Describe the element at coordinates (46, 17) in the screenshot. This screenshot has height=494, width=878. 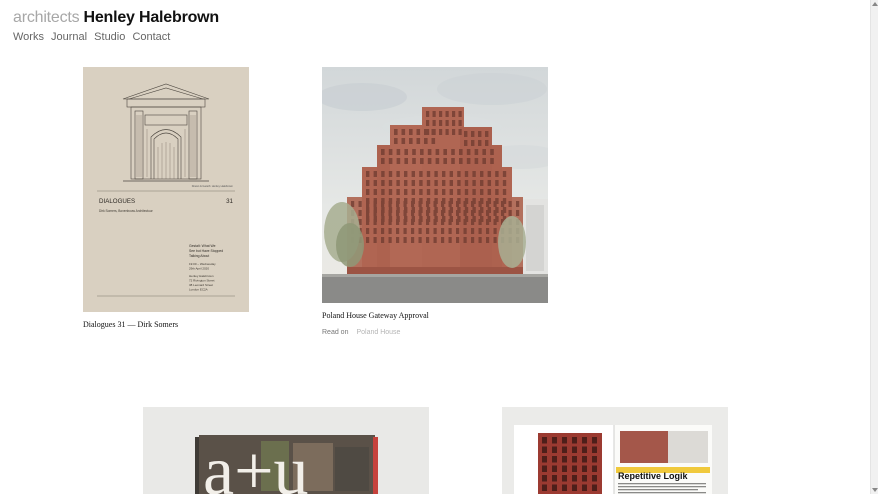
I see `logo-prefix: architects` at that location.